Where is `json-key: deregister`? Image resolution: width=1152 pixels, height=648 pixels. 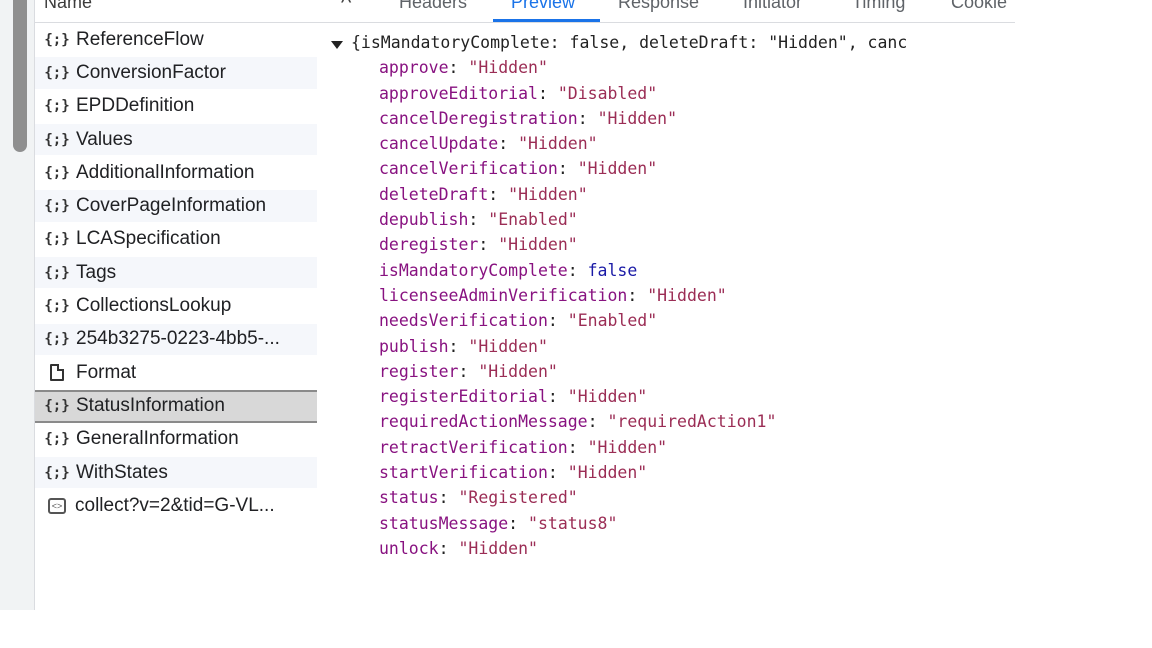 json-key: deregister is located at coordinates (429, 245).